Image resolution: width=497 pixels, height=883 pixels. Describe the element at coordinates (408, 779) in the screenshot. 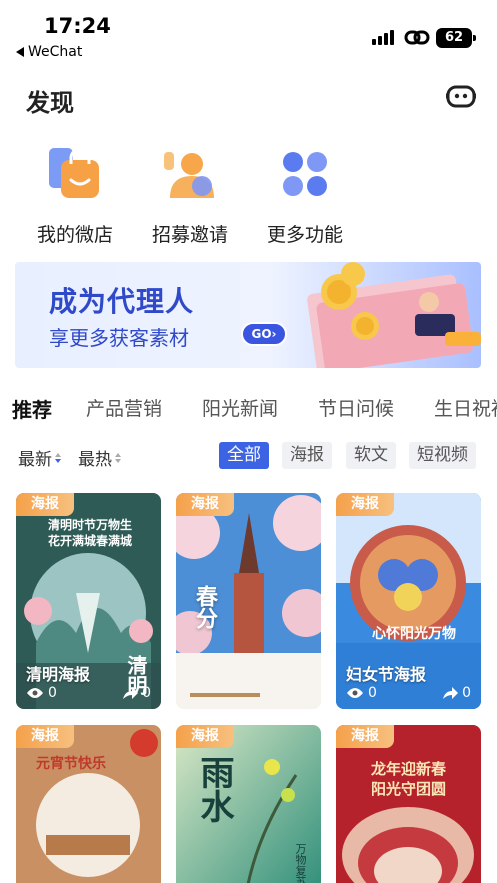

I see `poster-headline: 龙年迎新春 阳光守团圆` at that location.